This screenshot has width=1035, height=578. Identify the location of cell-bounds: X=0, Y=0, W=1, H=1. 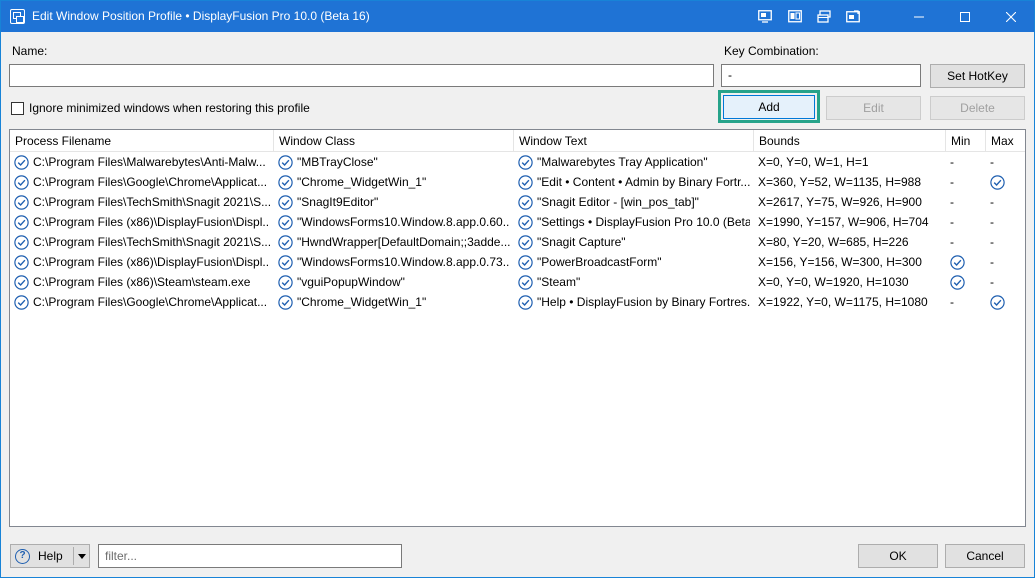
(850, 162).